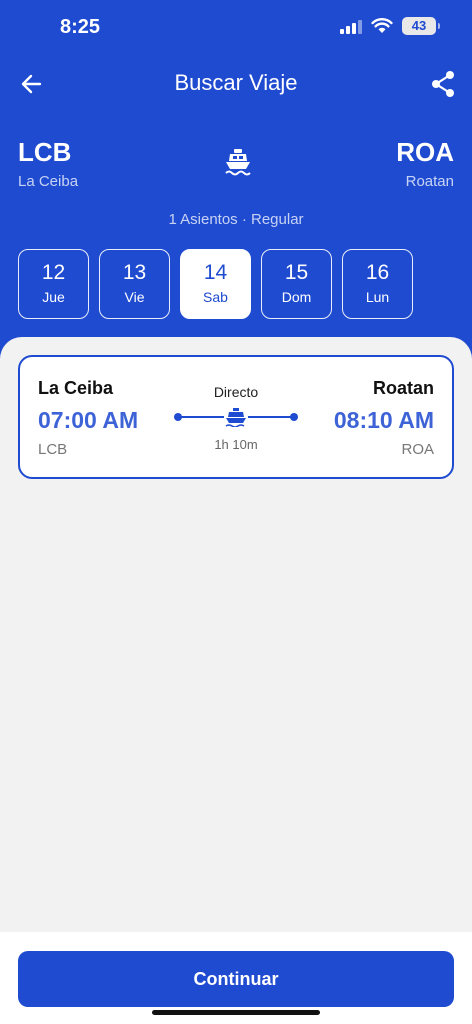 This screenshot has height=1024, width=472. What do you see at coordinates (134, 297) in the screenshot?
I see `date-weekday: Vie` at bounding box center [134, 297].